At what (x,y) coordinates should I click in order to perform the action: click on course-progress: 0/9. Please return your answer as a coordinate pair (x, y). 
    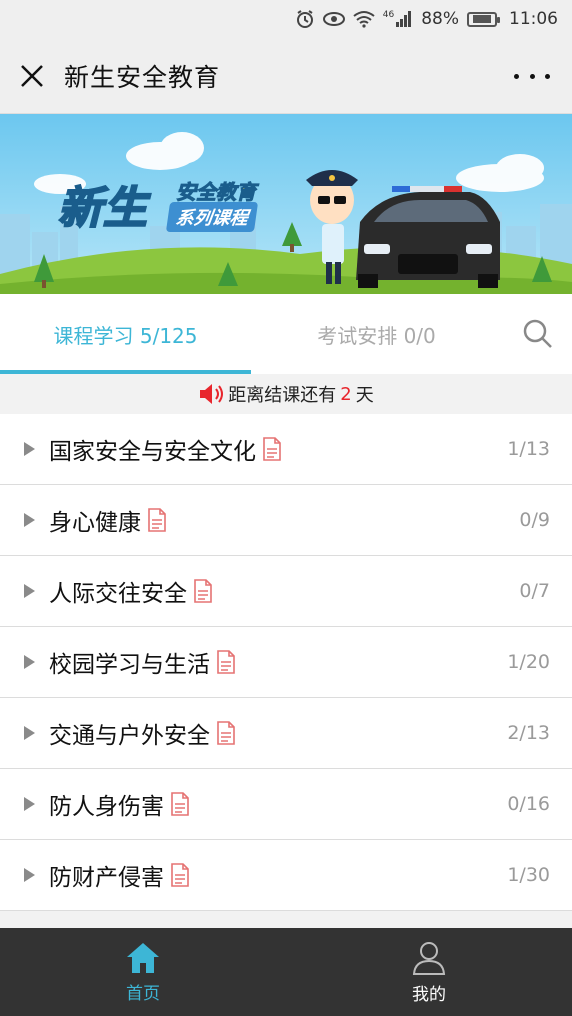
    Looking at the image, I should click on (534, 520).